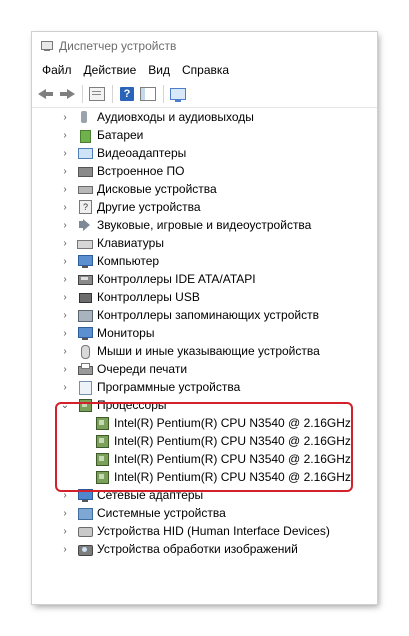 This screenshot has width=409, height=636. Describe the element at coordinates (46, 45) in the screenshot. I see `device-manager-app-icon` at that location.